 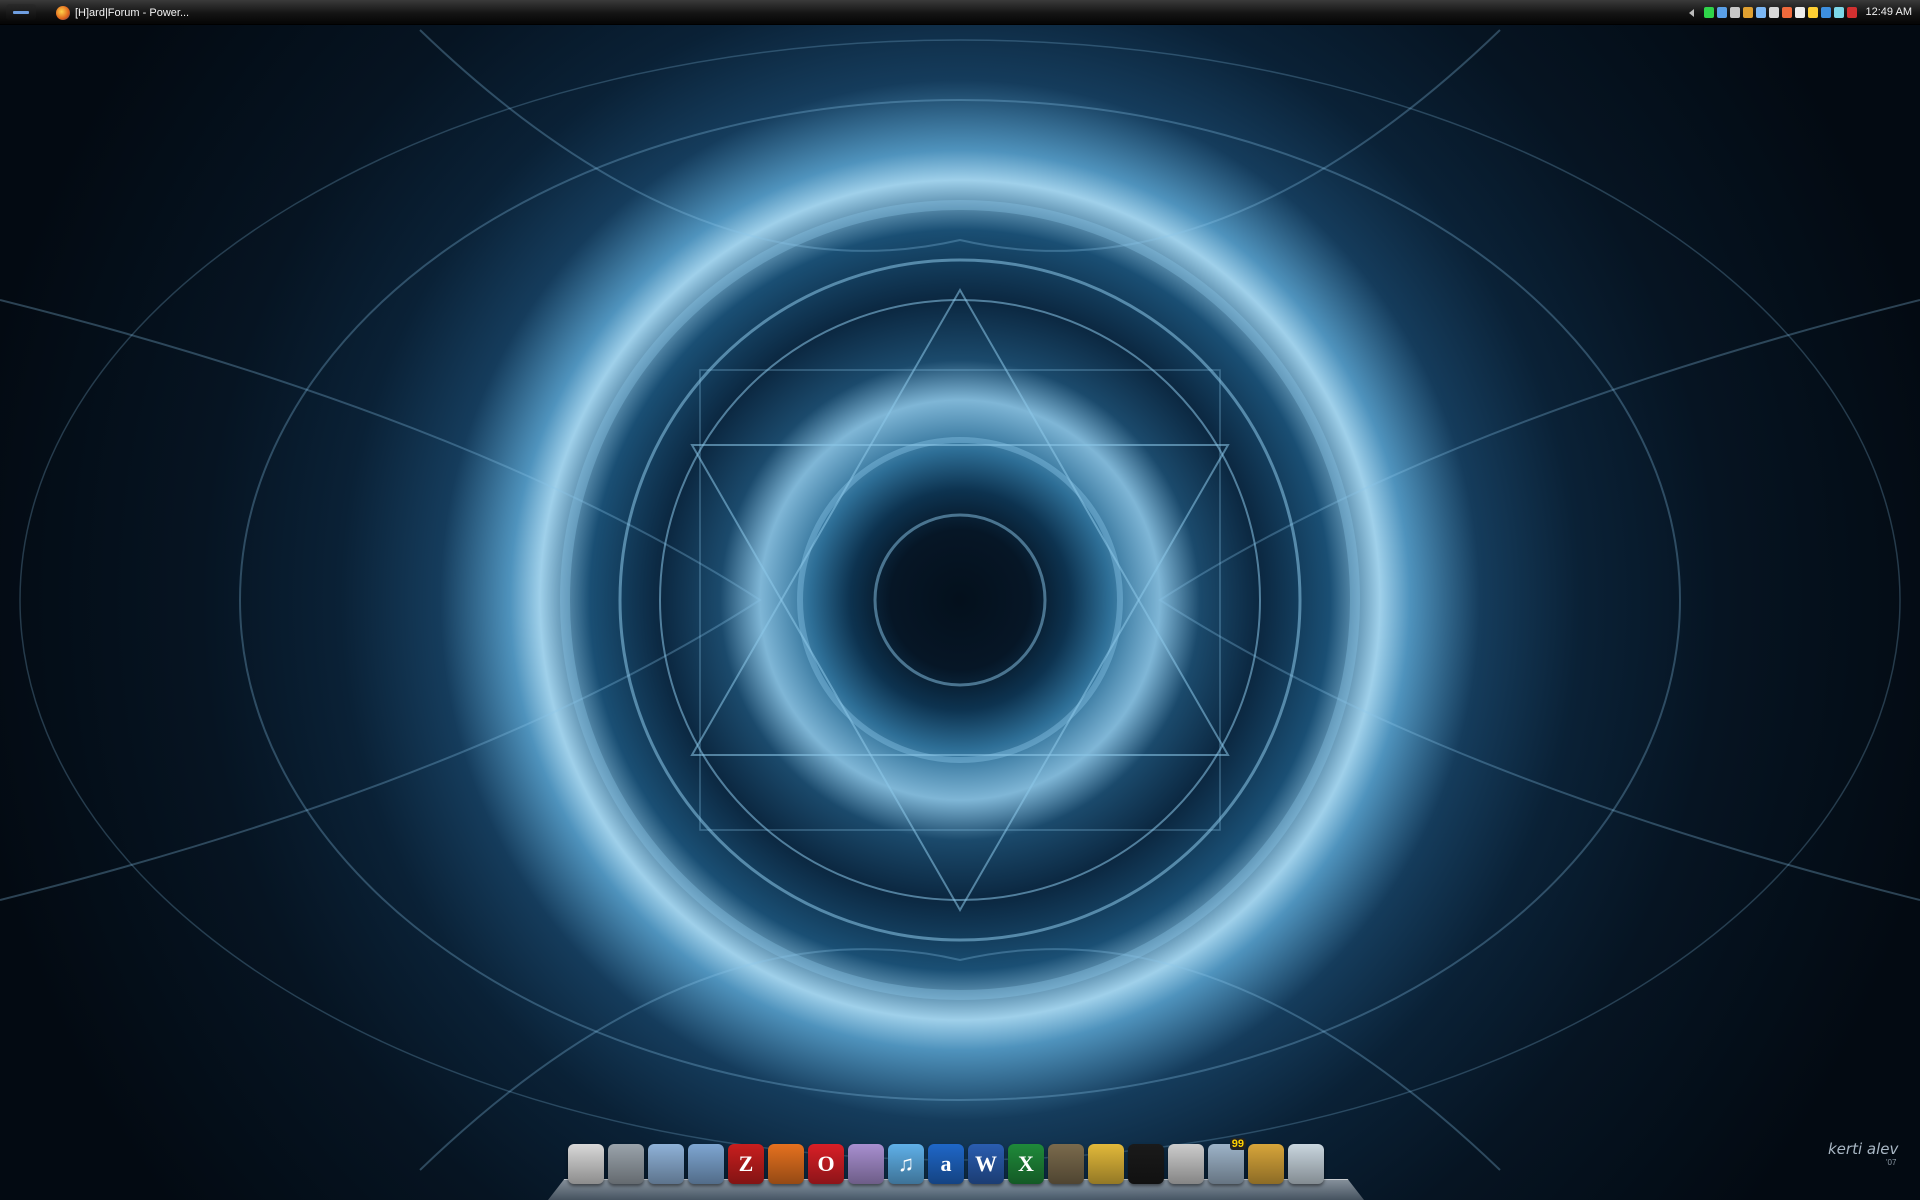 What do you see at coordinates (666, 1164) in the screenshot?
I see `documents-folder-icon` at bounding box center [666, 1164].